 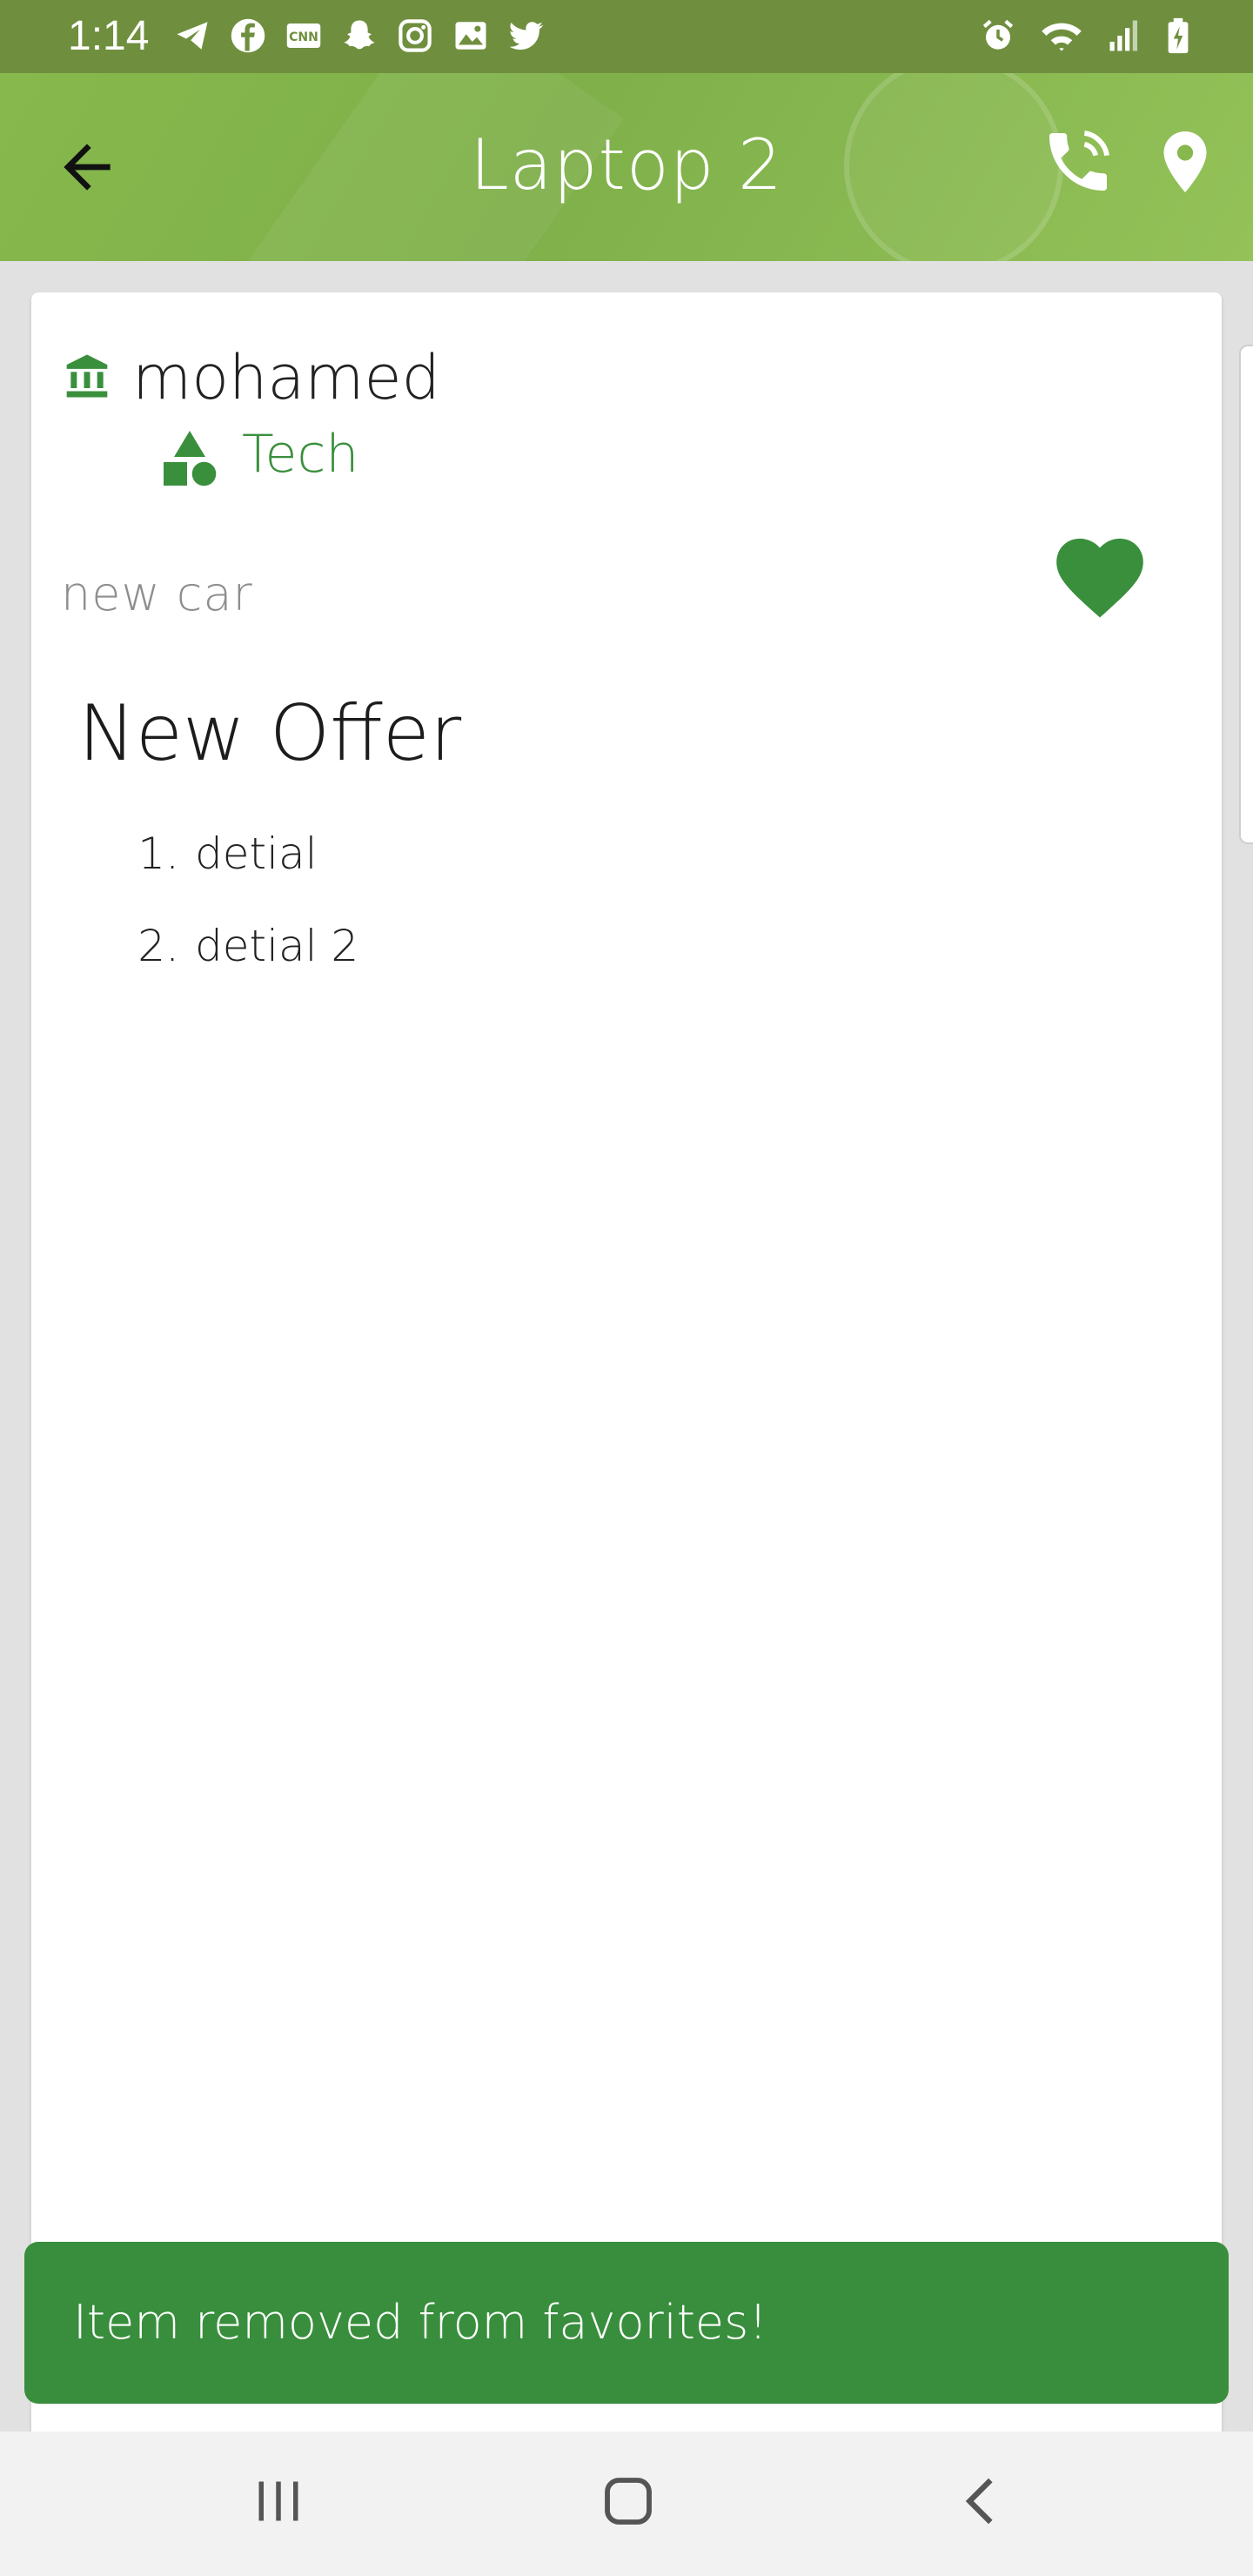 I want to click on cnn-icon: CNN, so click(x=303, y=35).